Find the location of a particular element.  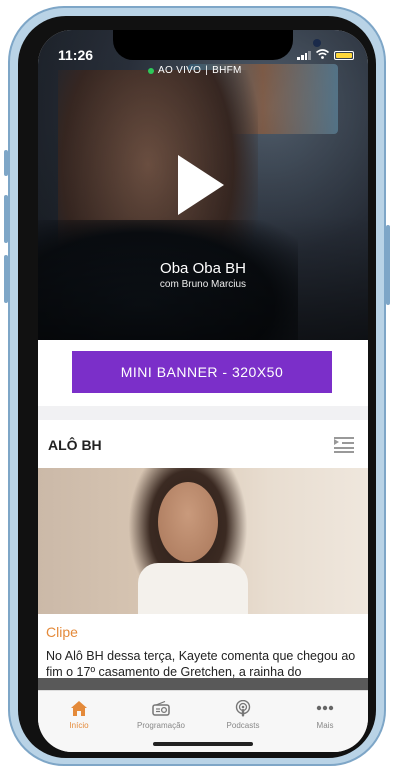

section-header: ALÔ BH is located at coordinates (203, 444).